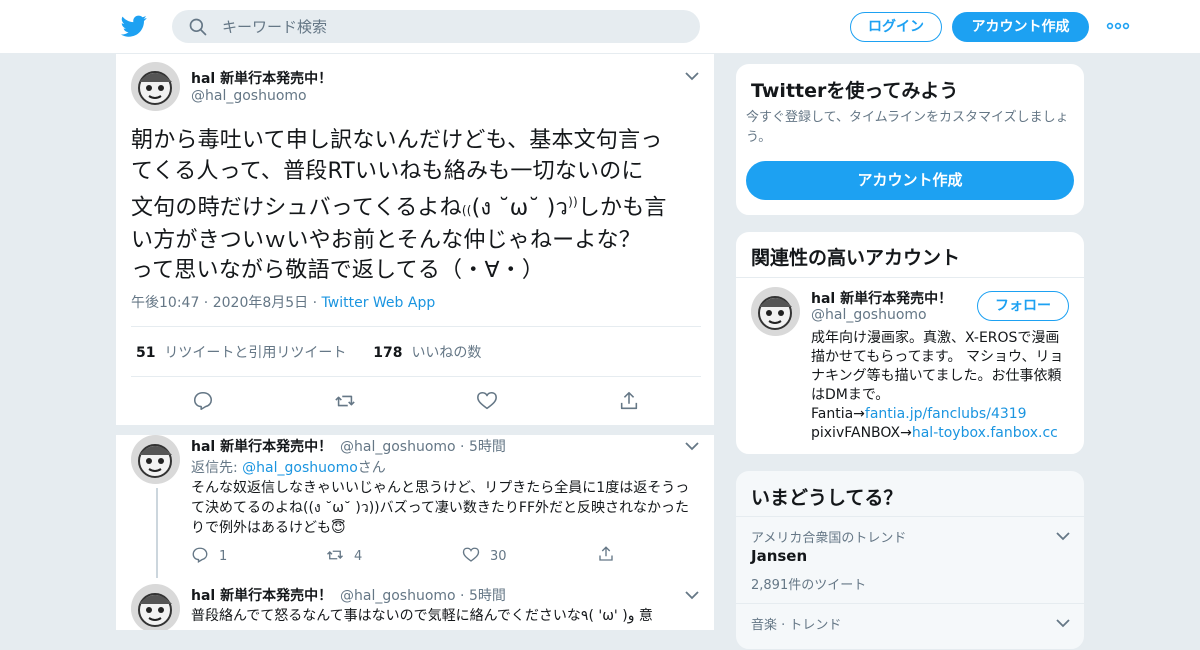 The image size is (1200, 650). What do you see at coordinates (1118, 26) in the screenshot?
I see `more-icon` at bounding box center [1118, 26].